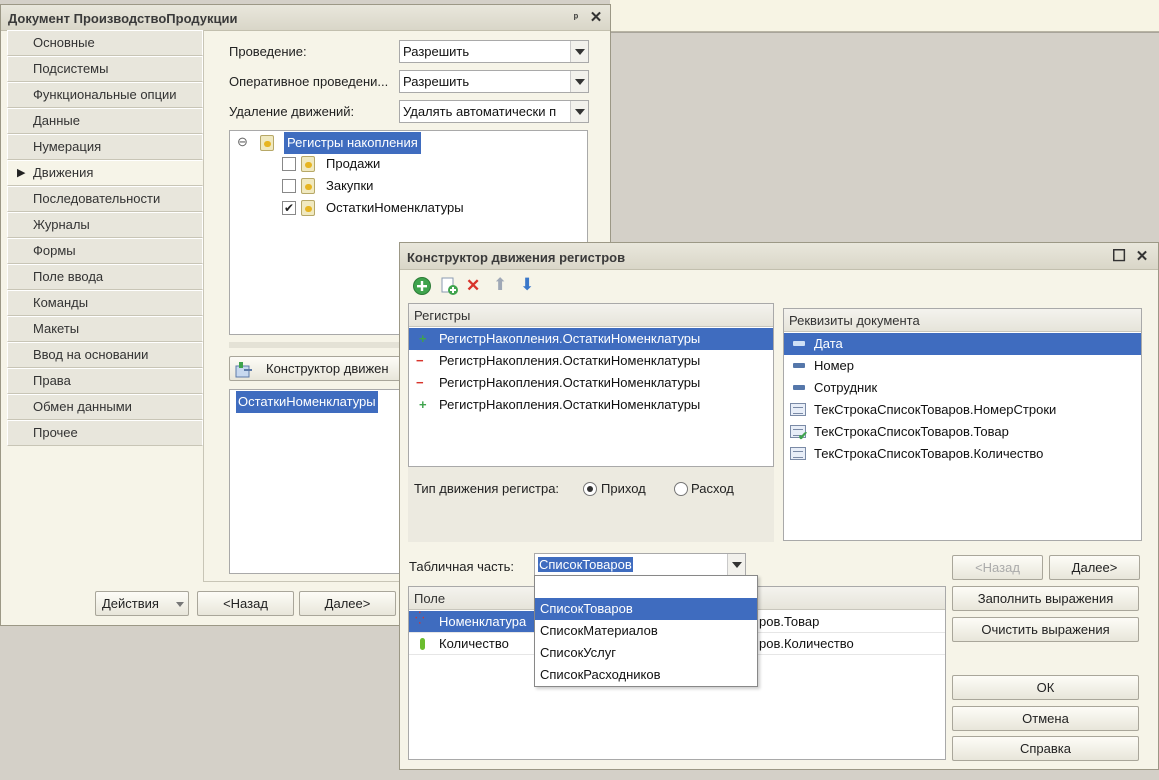 This screenshot has height=780, width=1159. Describe the element at coordinates (1045, 748) in the screenshot. I see `help-button: Справка` at that location.